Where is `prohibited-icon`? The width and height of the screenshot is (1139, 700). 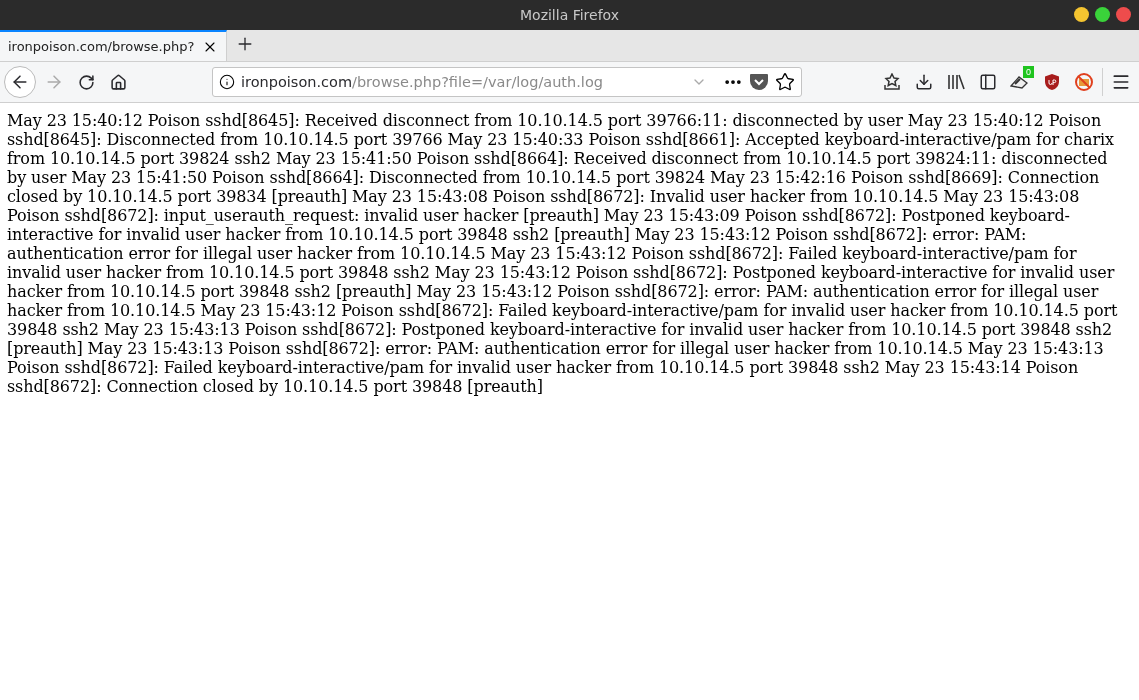 prohibited-icon is located at coordinates (1084, 82).